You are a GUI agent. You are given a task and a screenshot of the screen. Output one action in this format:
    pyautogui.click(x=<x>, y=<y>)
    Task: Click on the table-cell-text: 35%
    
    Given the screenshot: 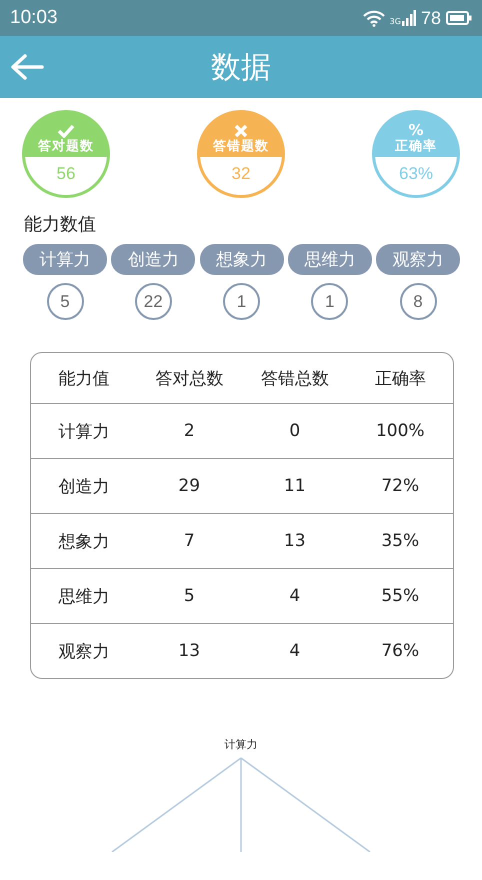 What is the action you would take?
    pyautogui.click(x=400, y=541)
    